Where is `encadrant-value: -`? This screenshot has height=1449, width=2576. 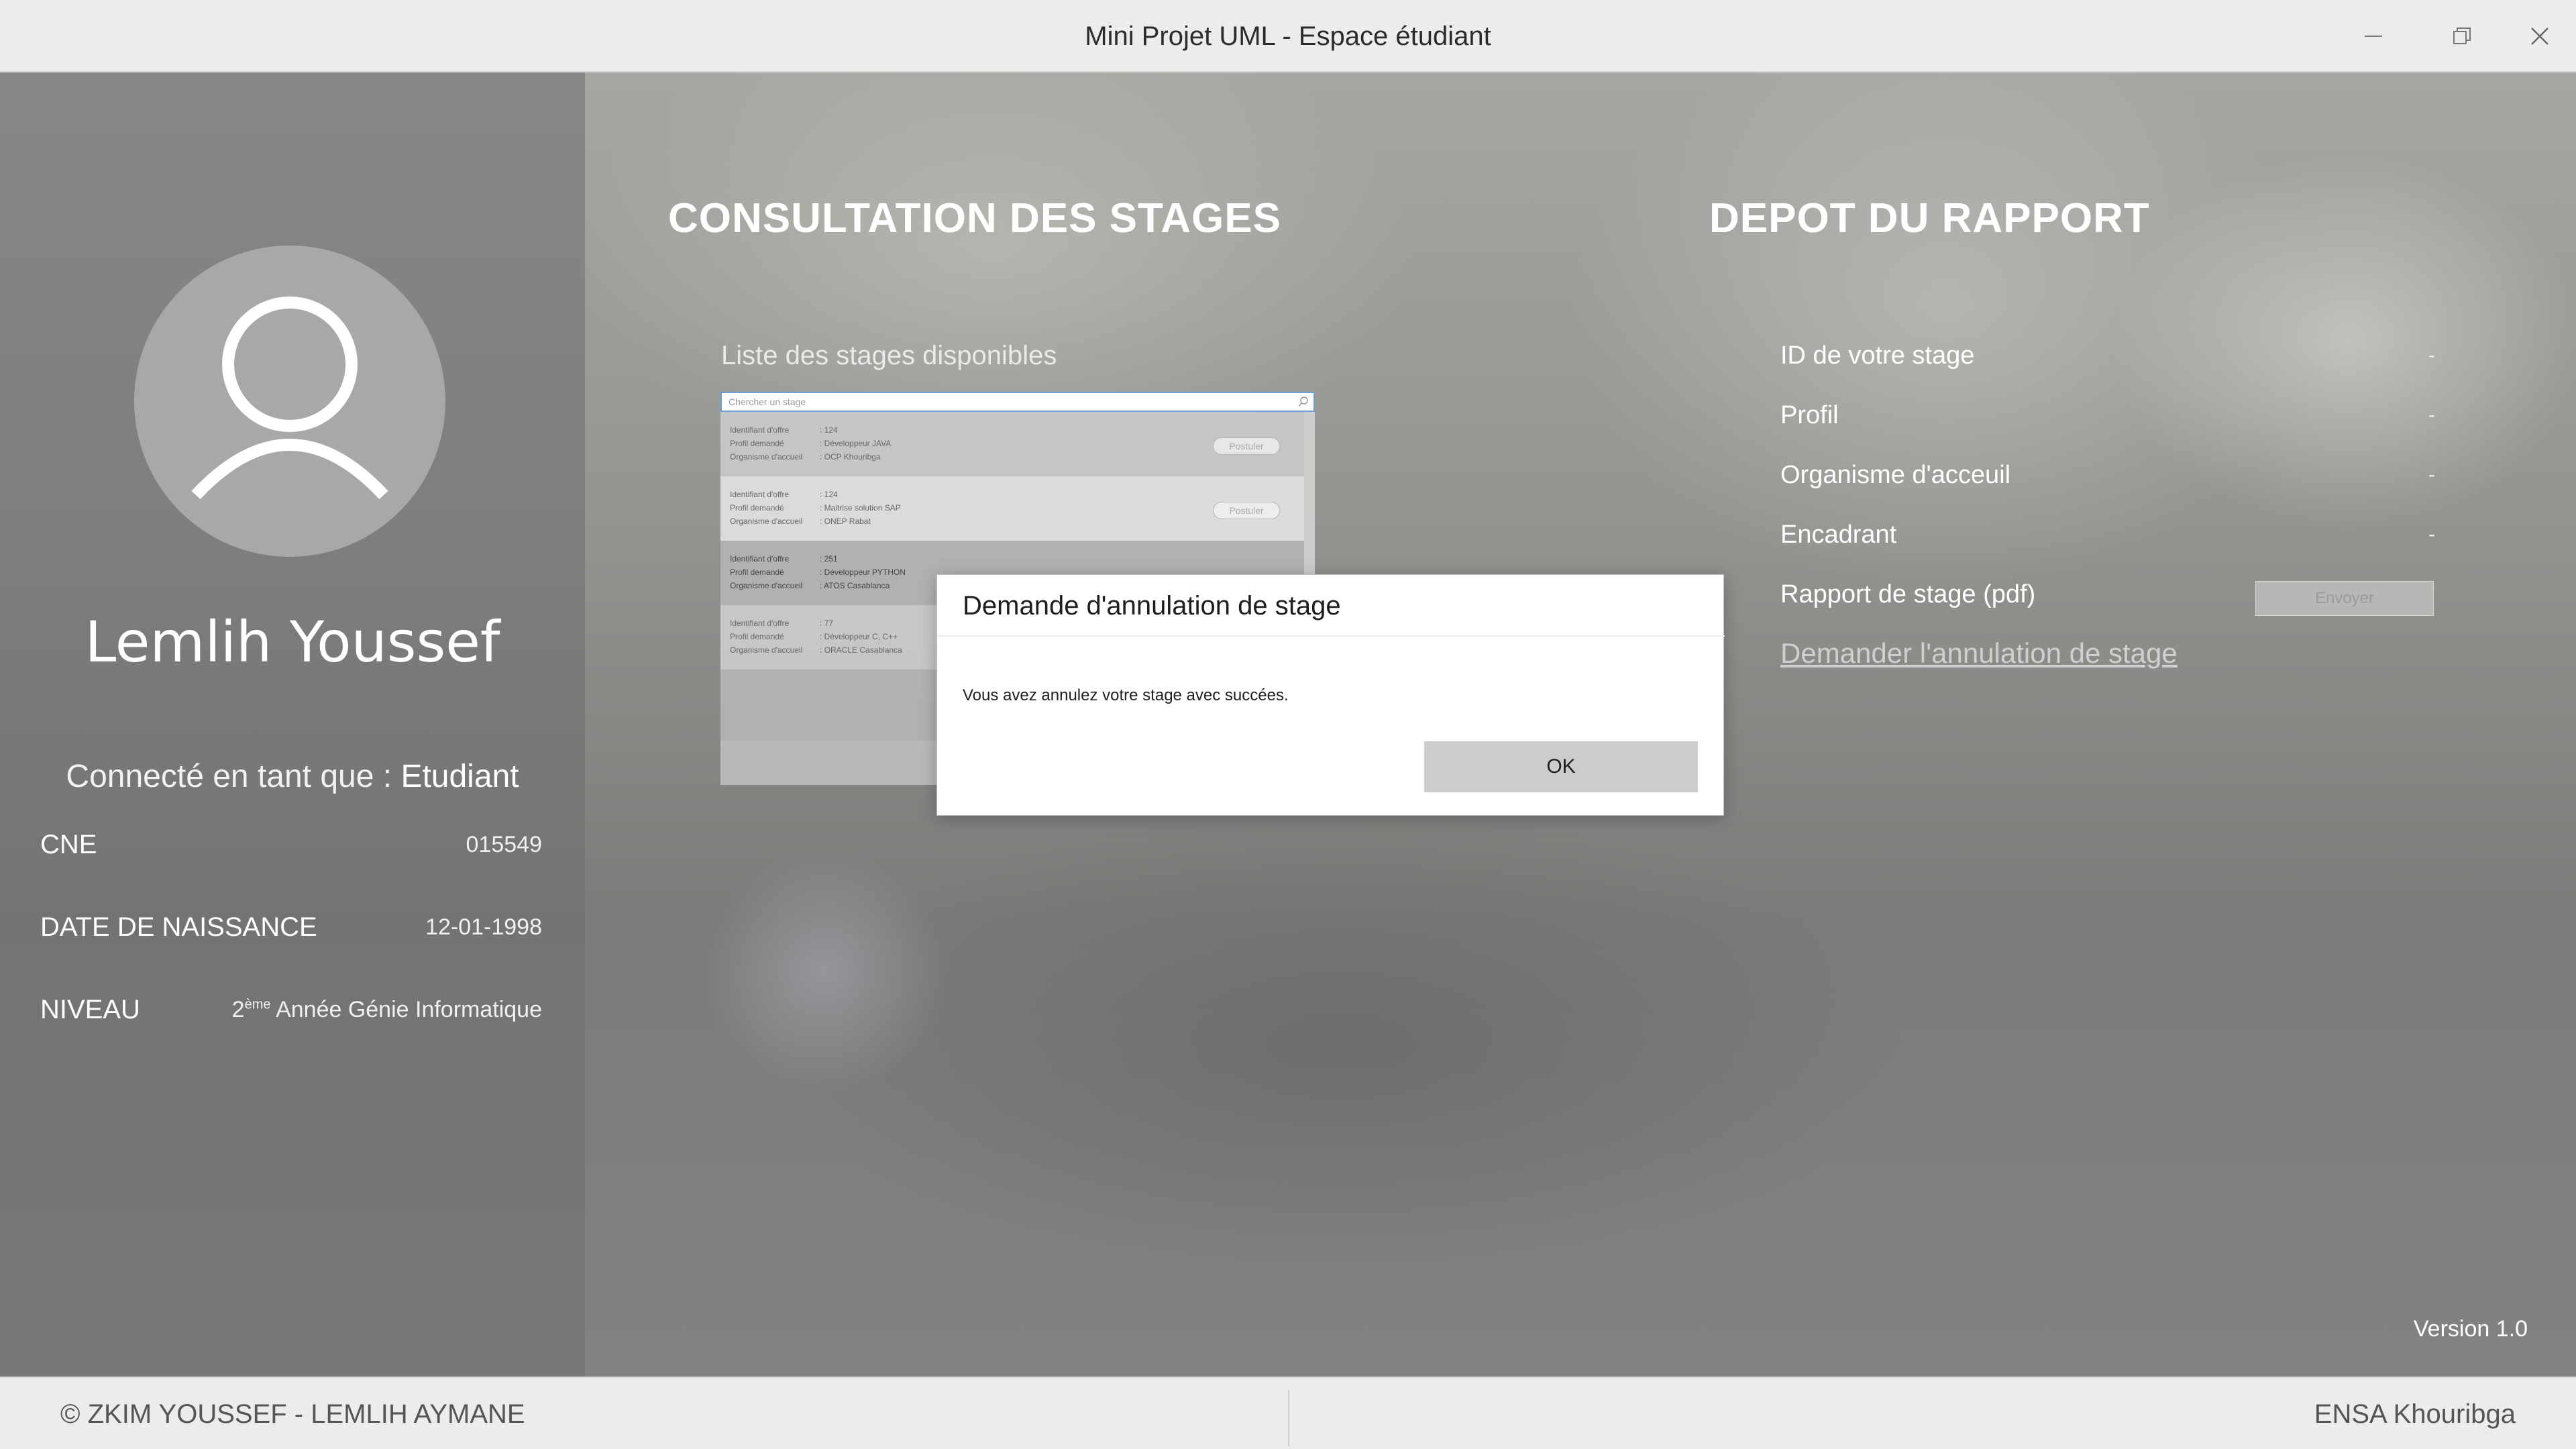
encadrant-value: - is located at coordinates (2431, 534).